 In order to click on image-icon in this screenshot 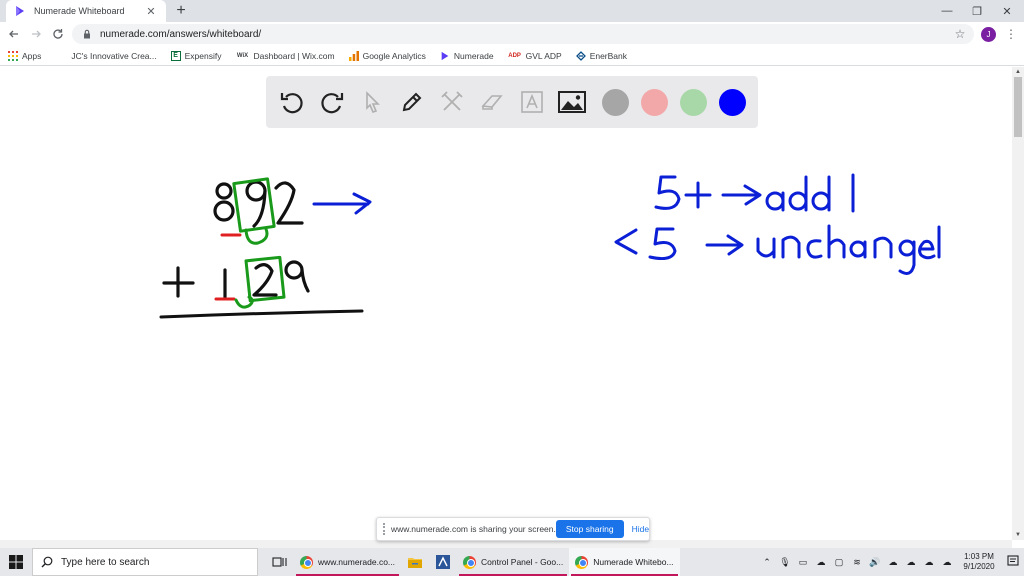, I will do `click(572, 102)`.